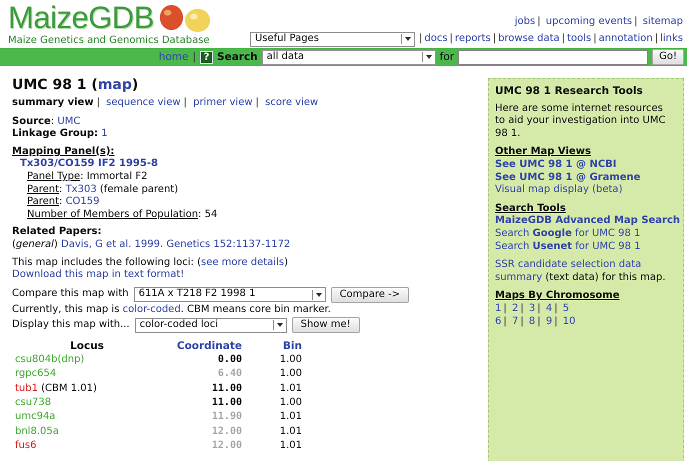  Describe the element at coordinates (227, 431) in the screenshot. I see `coordinate-cell: 12.00` at that location.